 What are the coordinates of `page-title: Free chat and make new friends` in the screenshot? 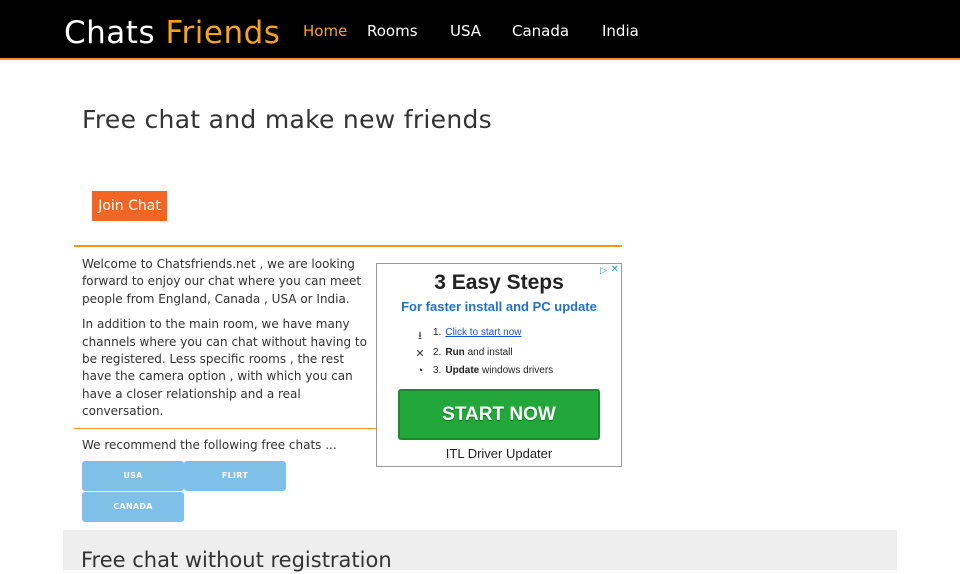 It's located at (287, 119).